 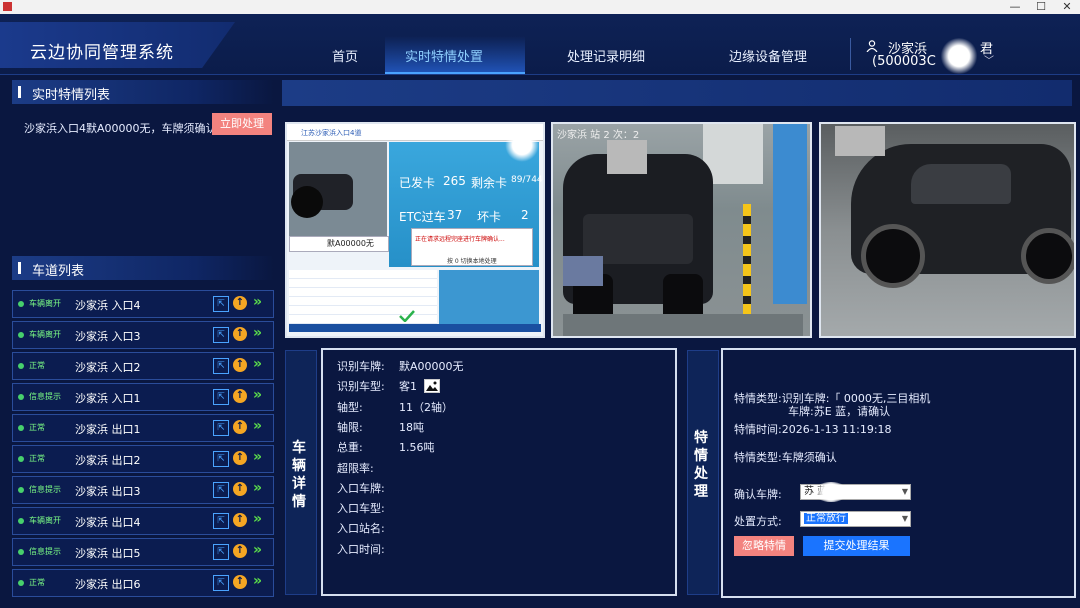 What do you see at coordinates (143, 552) in the screenshot?
I see `lane-row: 信息提示 沙家浜 出口5 ⇱ ↑ »` at bounding box center [143, 552].